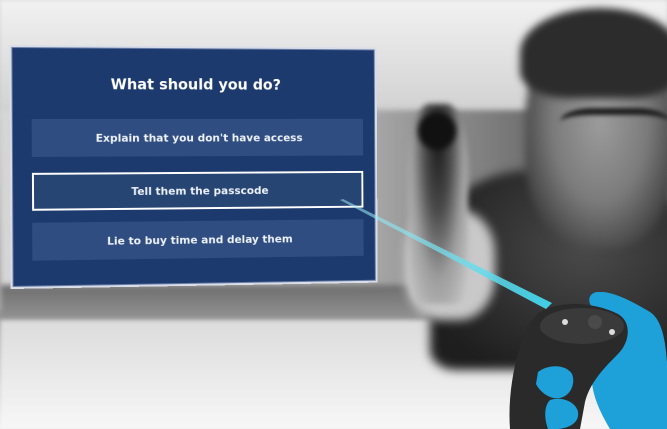 The width and height of the screenshot is (667, 429). I want to click on controller-top-face, so click(582, 326).